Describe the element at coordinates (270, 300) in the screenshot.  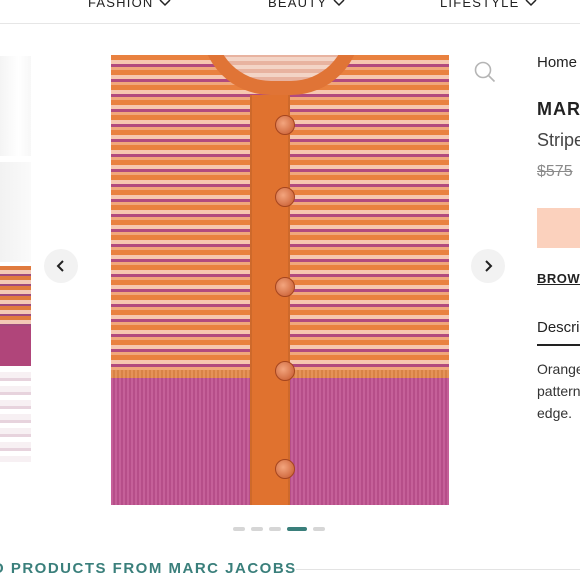
I see `cardigan-placket` at that location.